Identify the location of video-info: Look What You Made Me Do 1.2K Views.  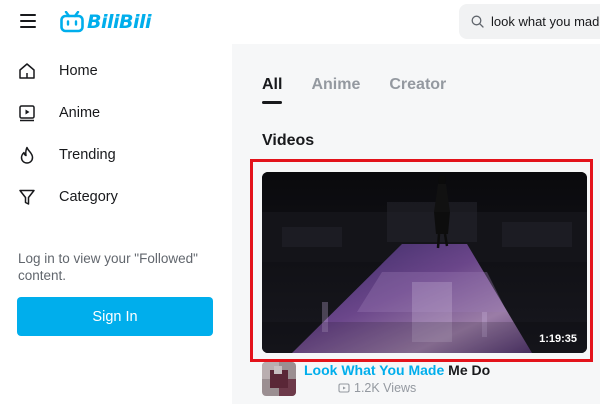
(427, 380).